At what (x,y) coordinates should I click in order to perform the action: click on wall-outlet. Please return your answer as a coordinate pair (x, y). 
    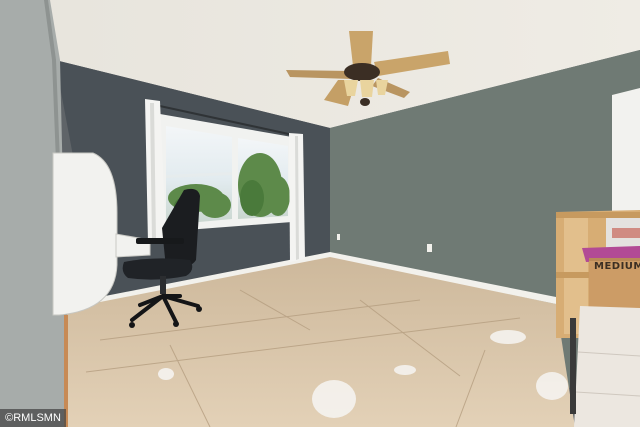
    Looking at the image, I should click on (429, 248).